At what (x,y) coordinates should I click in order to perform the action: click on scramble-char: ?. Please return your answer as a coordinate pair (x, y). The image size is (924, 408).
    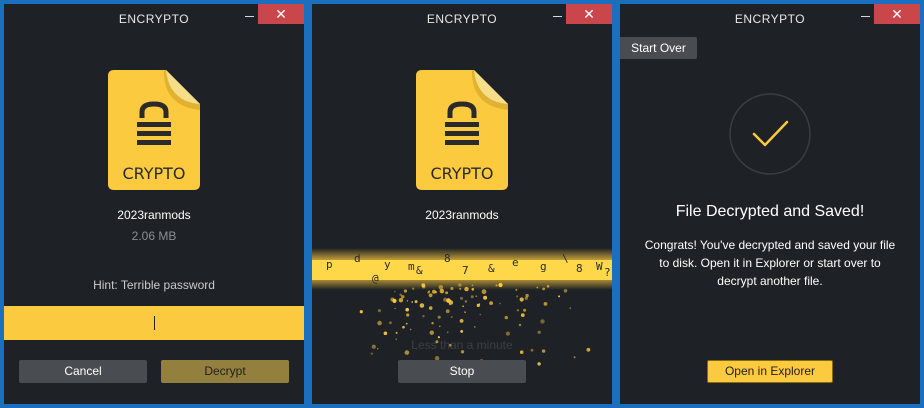
    Looking at the image, I should click on (607, 272).